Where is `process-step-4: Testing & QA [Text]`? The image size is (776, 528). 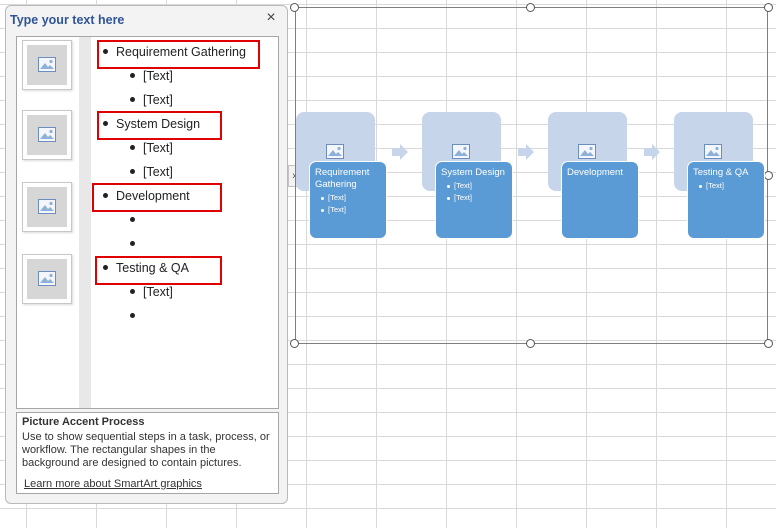 process-step-4: Testing & QA [Text] is located at coordinates (726, 200).